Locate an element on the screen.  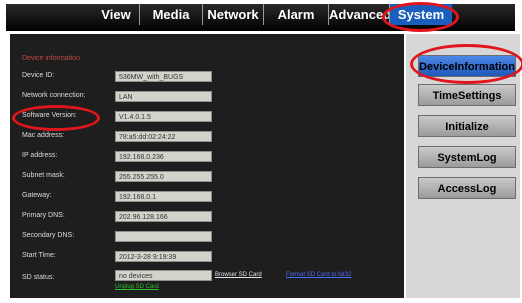
primary-dns-field: 202.96.128.166 is located at coordinates (163, 216).